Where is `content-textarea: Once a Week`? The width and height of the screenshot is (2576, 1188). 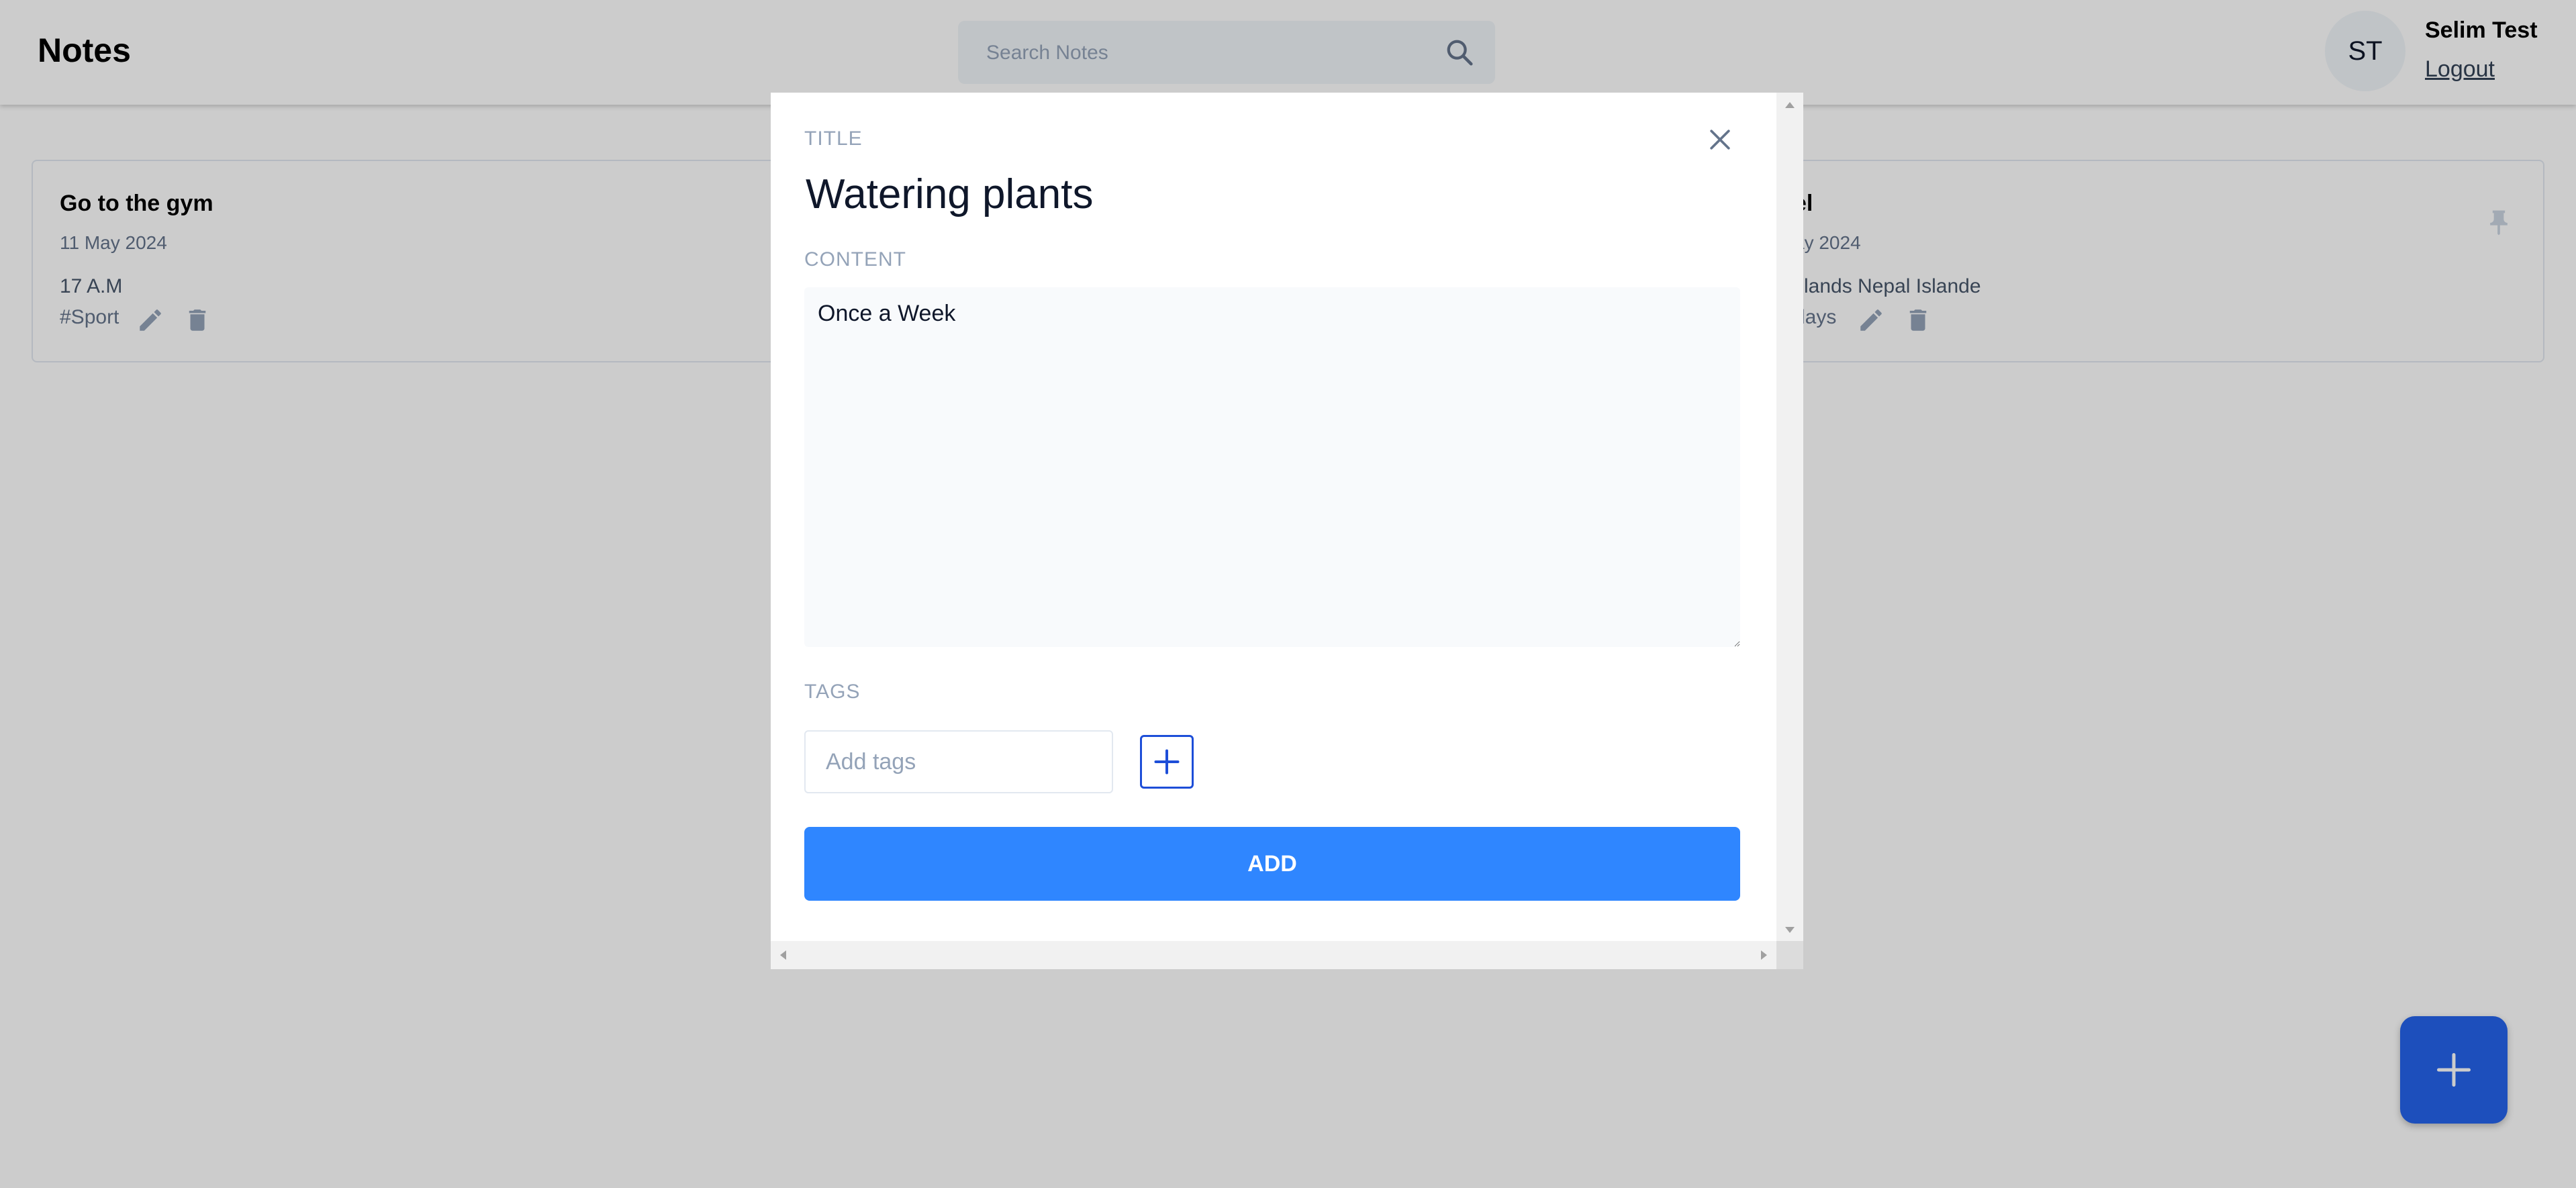
content-textarea: Once a Week is located at coordinates (1272, 467).